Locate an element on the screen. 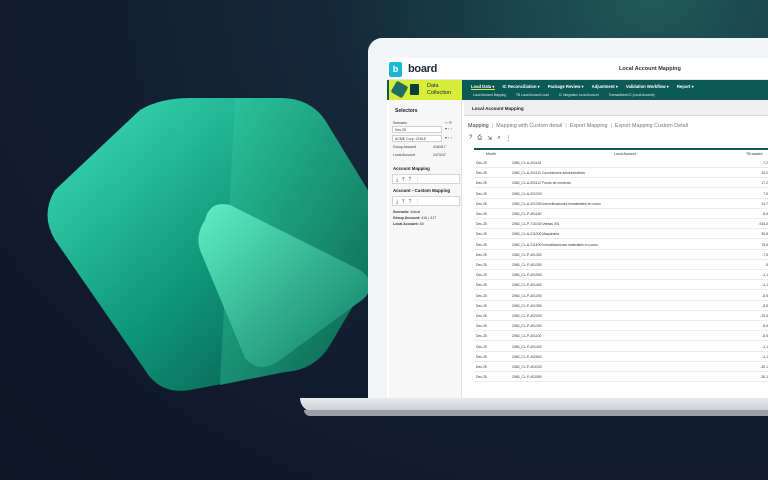 This screenshot has width=768, height=480. sub-nav-transactional-ic: Transactional IC (Local Account) is located at coordinates (632, 95).